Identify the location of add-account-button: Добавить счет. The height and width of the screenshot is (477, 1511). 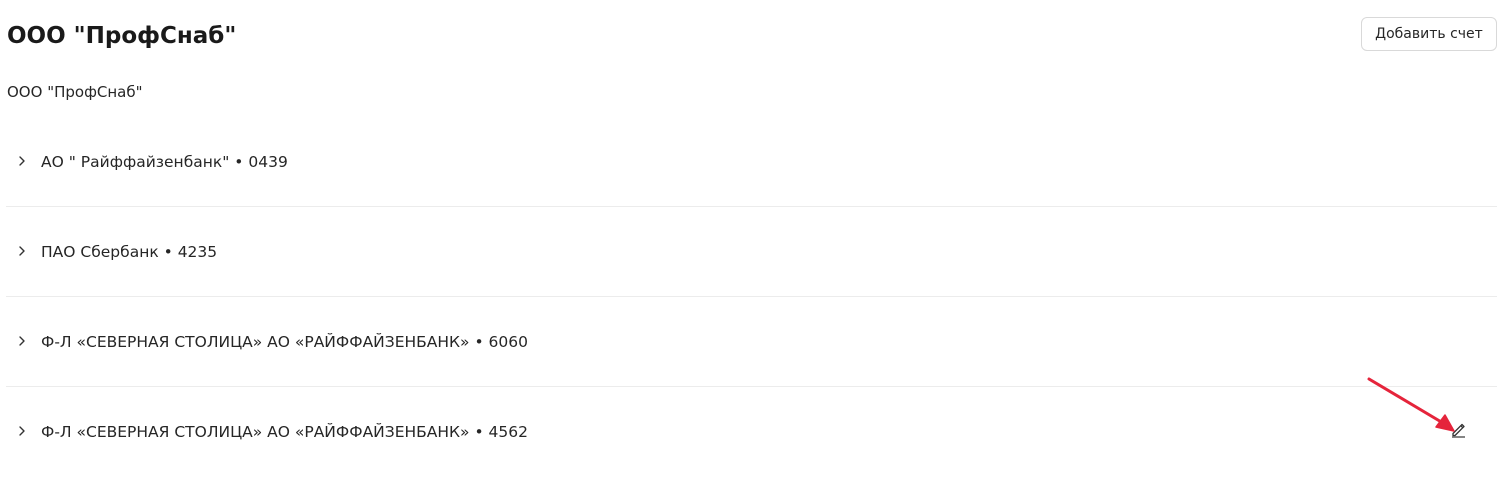
(1429, 34).